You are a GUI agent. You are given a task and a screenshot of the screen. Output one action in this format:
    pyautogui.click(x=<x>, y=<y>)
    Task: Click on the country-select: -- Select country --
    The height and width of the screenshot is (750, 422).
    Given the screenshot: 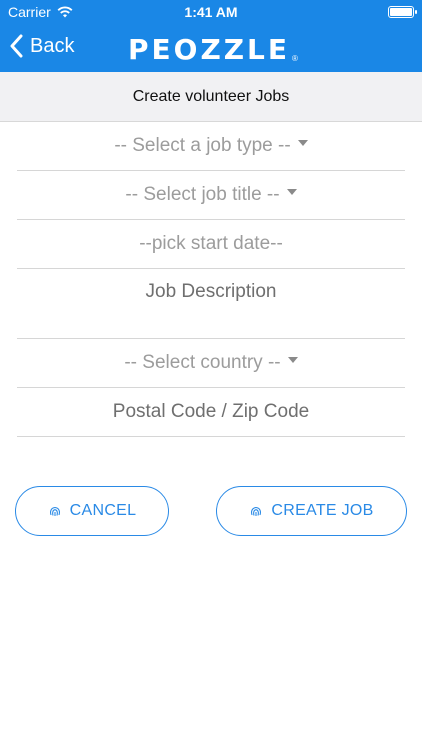 What is the action you would take?
    pyautogui.click(x=211, y=363)
    